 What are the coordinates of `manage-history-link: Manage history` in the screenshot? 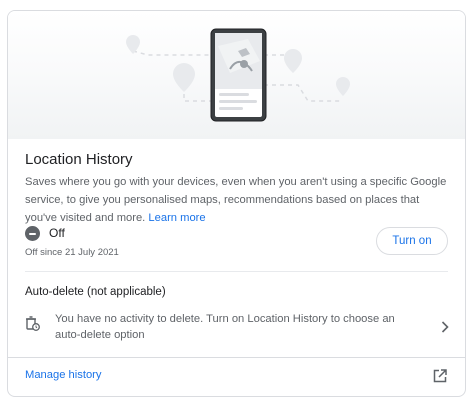 It's located at (63, 375).